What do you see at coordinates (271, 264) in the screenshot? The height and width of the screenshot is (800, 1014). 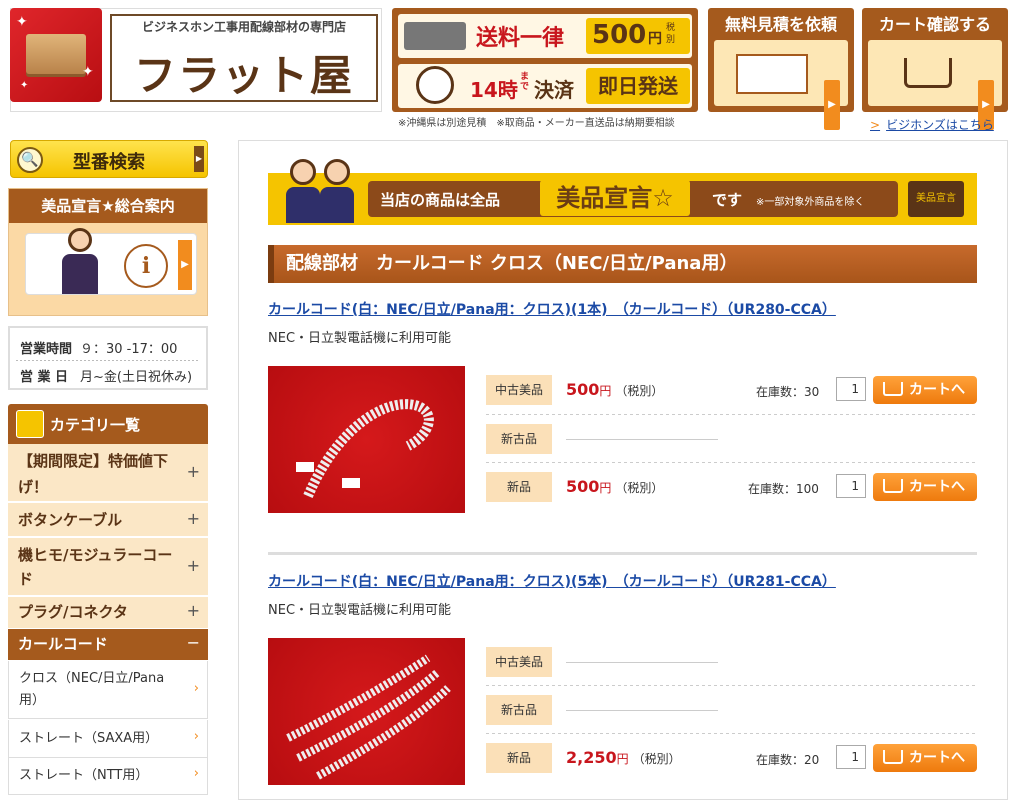 I see `section-title-bar` at bounding box center [271, 264].